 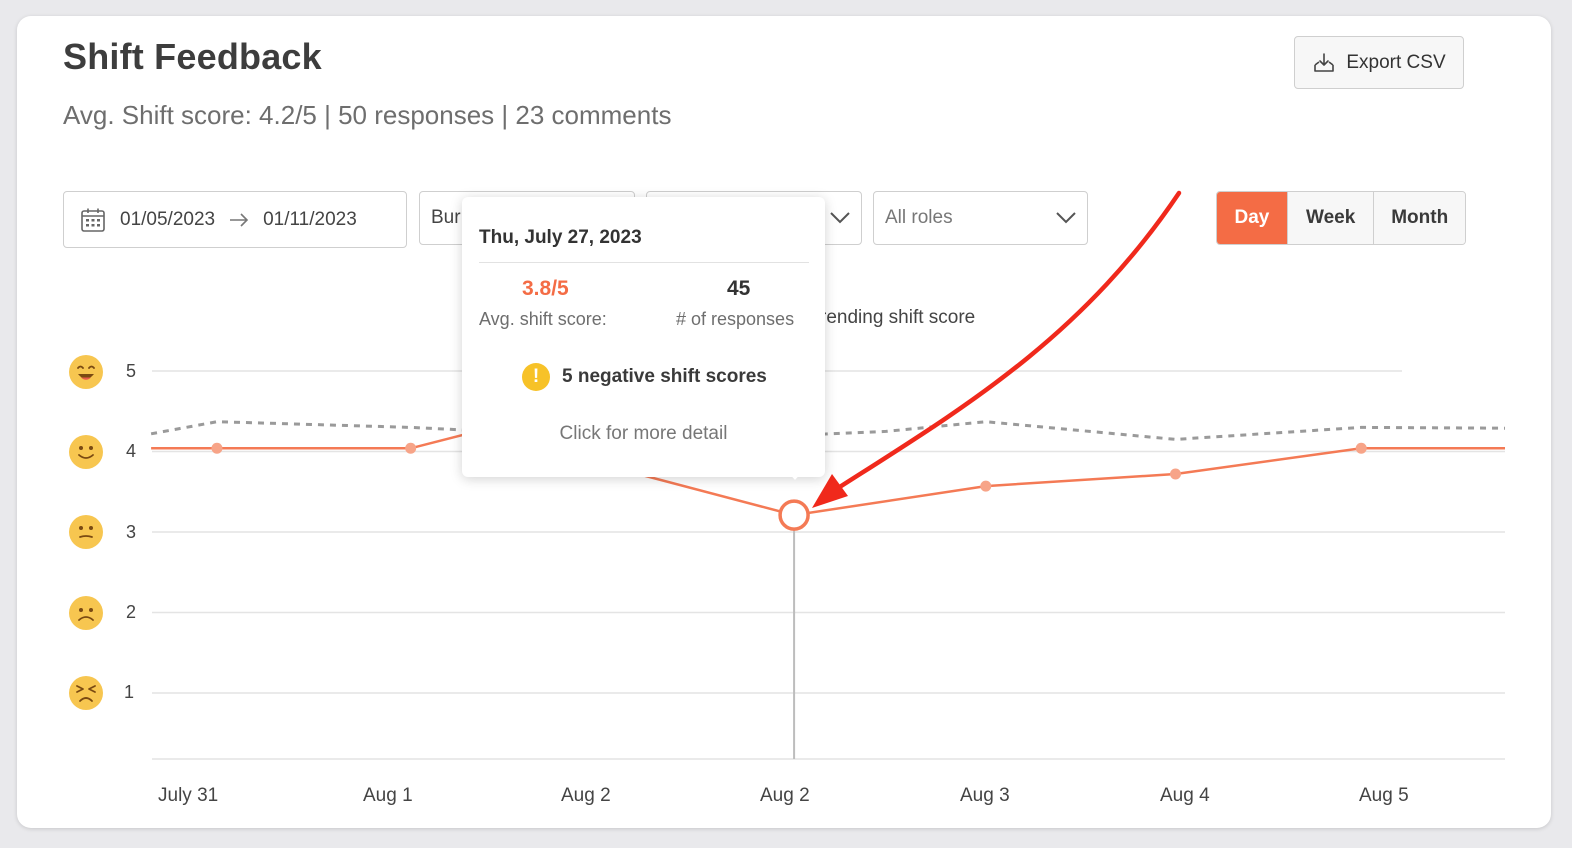 What do you see at coordinates (86, 372) in the screenshot?
I see `laughing-face-icon` at bounding box center [86, 372].